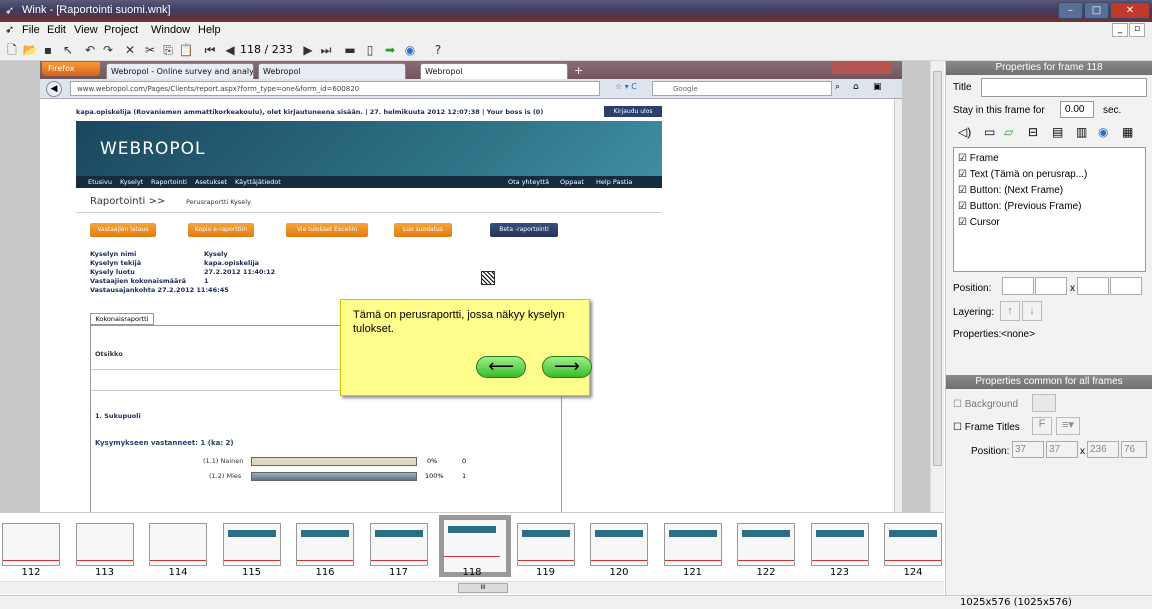 The width and height of the screenshot is (1152, 609). What do you see at coordinates (985, 404) in the screenshot?
I see `background-checkbox: ☐ Background` at bounding box center [985, 404].